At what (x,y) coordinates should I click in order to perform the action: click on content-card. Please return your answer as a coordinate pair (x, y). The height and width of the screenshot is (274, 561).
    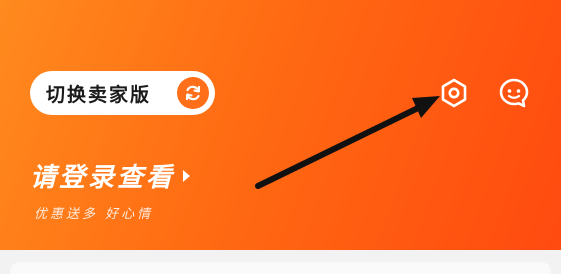
    Looking at the image, I should click on (280, 268).